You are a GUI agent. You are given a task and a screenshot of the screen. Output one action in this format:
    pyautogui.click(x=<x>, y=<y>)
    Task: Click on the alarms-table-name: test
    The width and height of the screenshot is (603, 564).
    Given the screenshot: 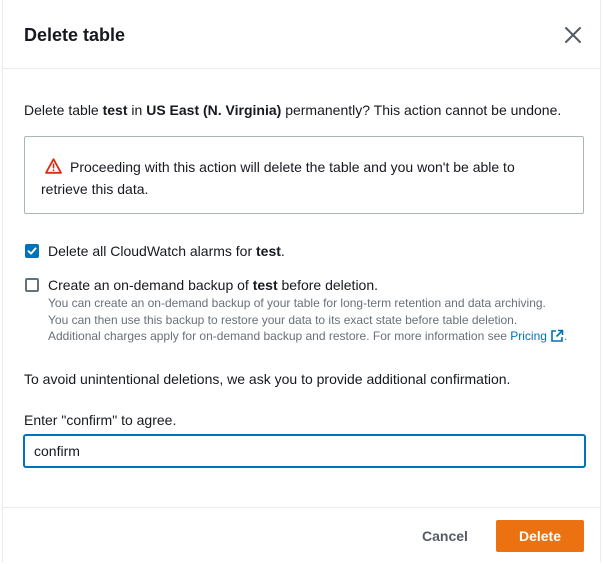 What is the action you would take?
    pyautogui.click(x=268, y=251)
    